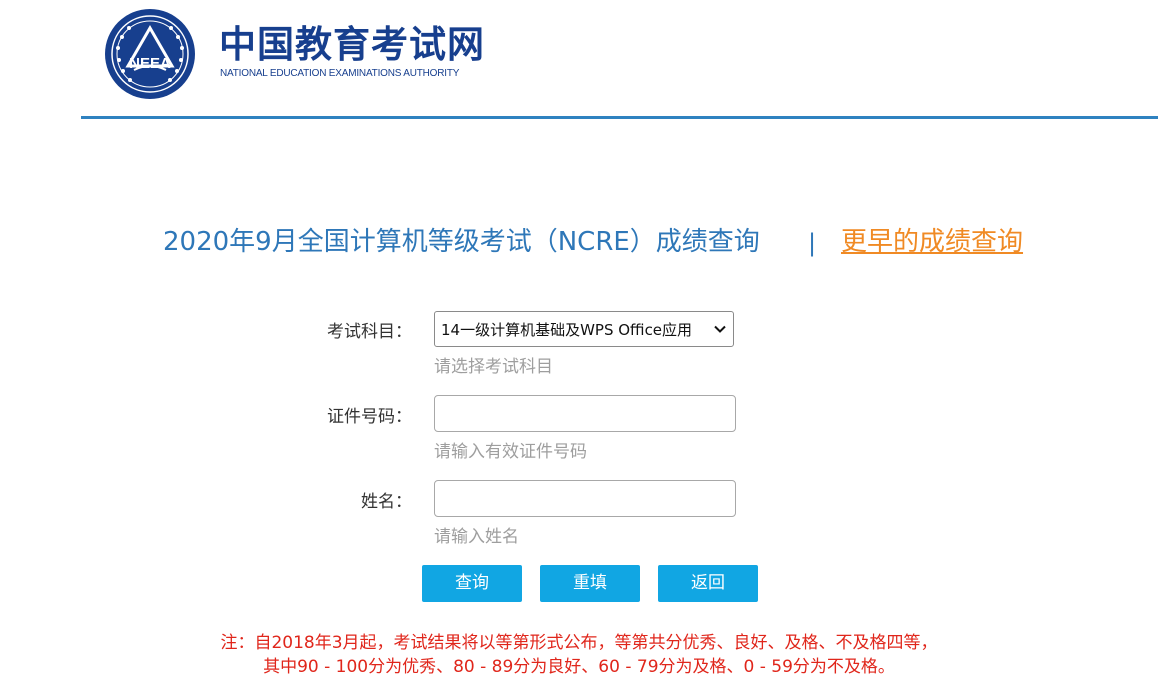 The image size is (1158, 686). I want to click on subject-label: 考试科目：, so click(369, 332).